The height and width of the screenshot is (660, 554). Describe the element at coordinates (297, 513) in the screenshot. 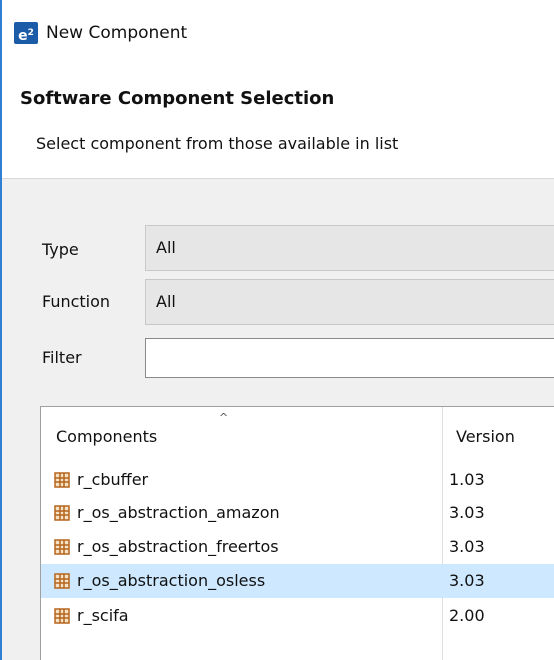

I see `table-row: r_os_abstraction_amazon 3.03` at that location.